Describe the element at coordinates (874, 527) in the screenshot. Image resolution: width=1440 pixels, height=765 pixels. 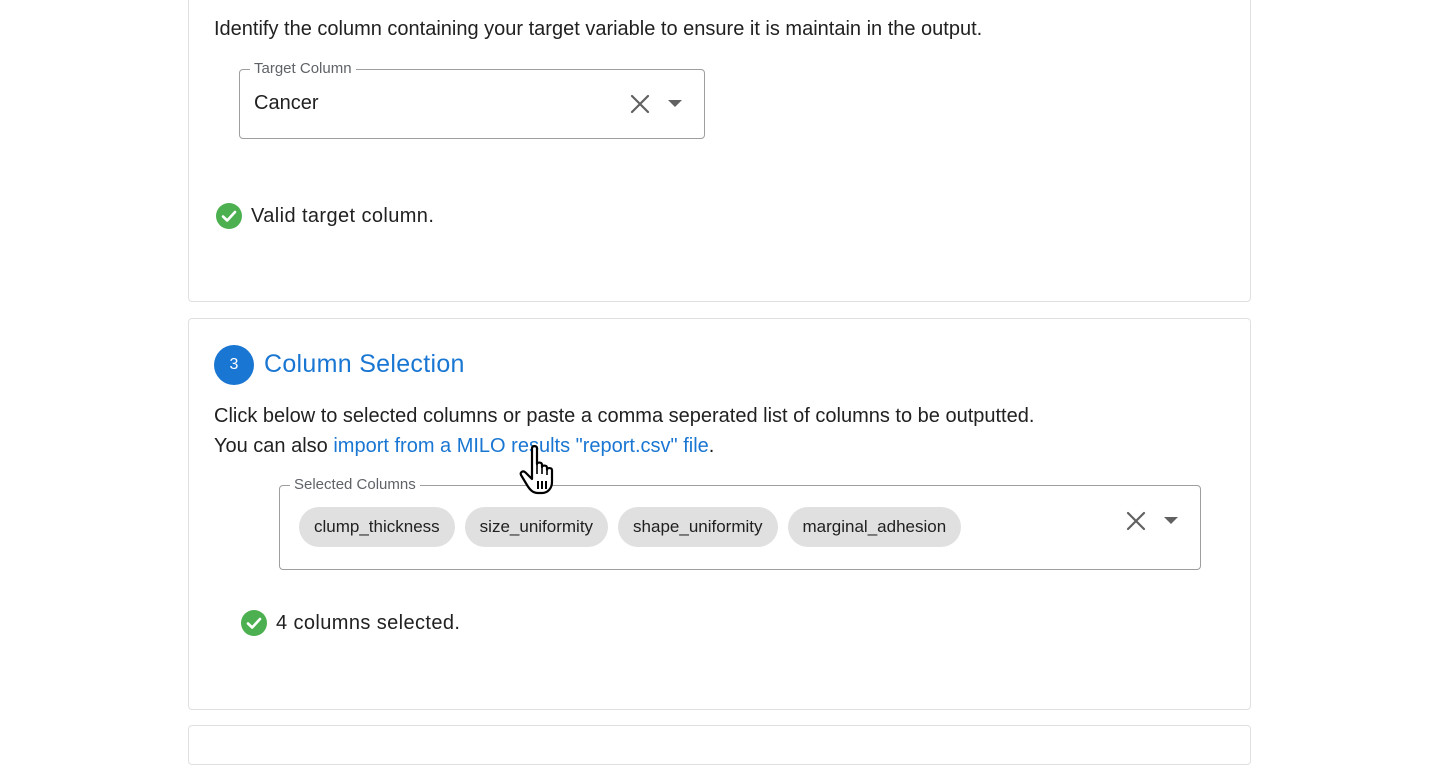
I see `chip-marginal-adhesion: marginal_adhesion` at that location.